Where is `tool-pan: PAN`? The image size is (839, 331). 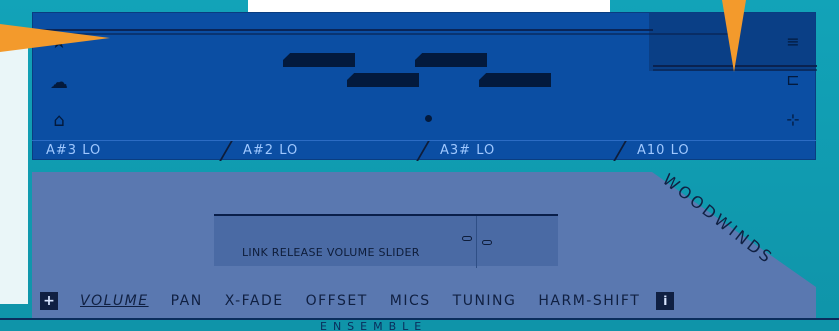 tool-pan: PAN is located at coordinates (187, 301).